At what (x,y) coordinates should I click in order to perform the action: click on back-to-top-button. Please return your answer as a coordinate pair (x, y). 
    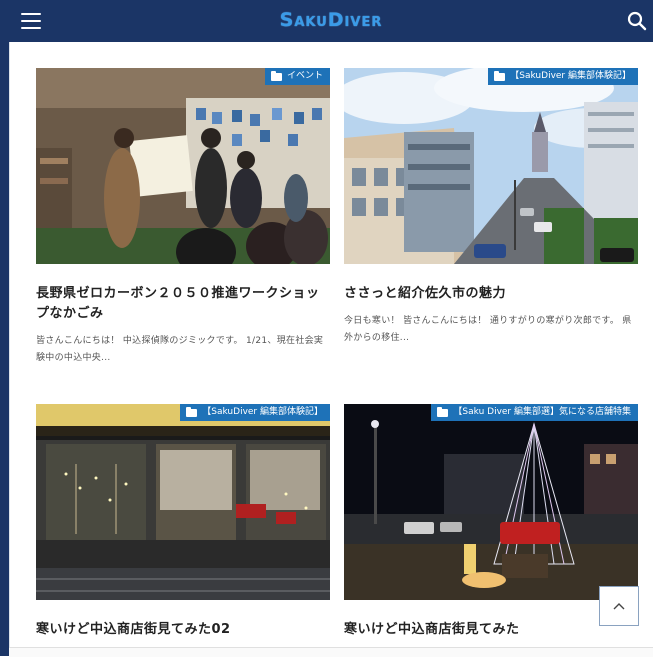
    Looking at the image, I should click on (619, 606).